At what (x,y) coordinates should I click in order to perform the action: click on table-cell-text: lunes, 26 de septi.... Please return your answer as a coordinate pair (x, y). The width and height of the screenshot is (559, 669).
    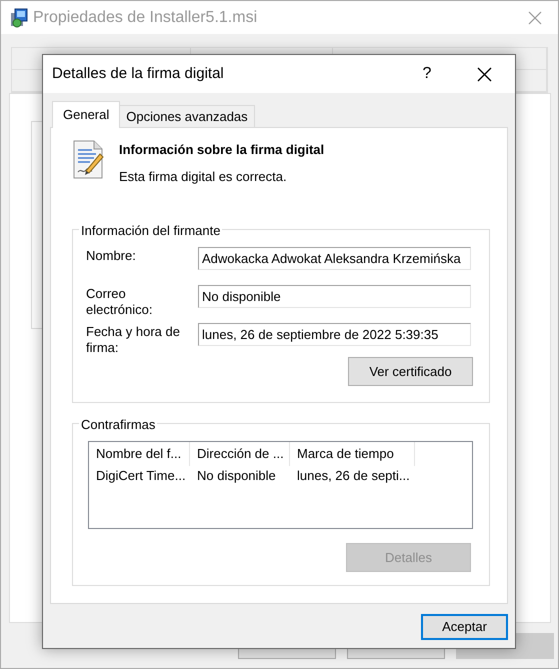
    Looking at the image, I should click on (353, 476).